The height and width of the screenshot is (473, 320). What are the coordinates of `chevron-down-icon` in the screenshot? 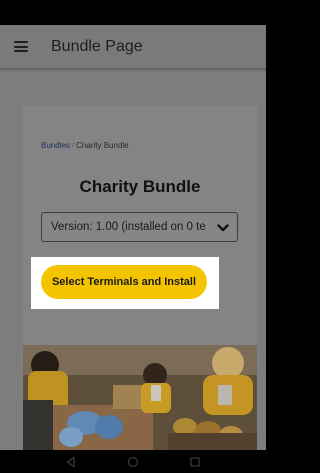 It's located at (223, 228).